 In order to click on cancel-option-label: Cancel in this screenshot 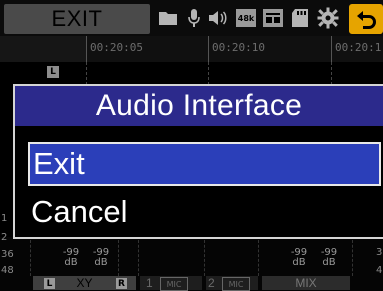, I will do `click(79, 211)`.